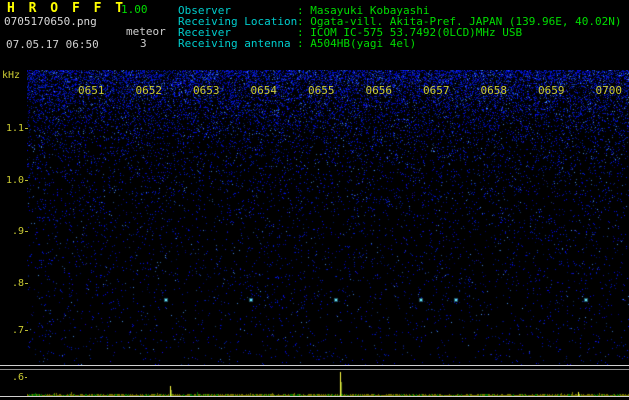  Describe the element at coordinates (234, 43) in the screenshot. I see `info-label: Receiving antenna` at that location.